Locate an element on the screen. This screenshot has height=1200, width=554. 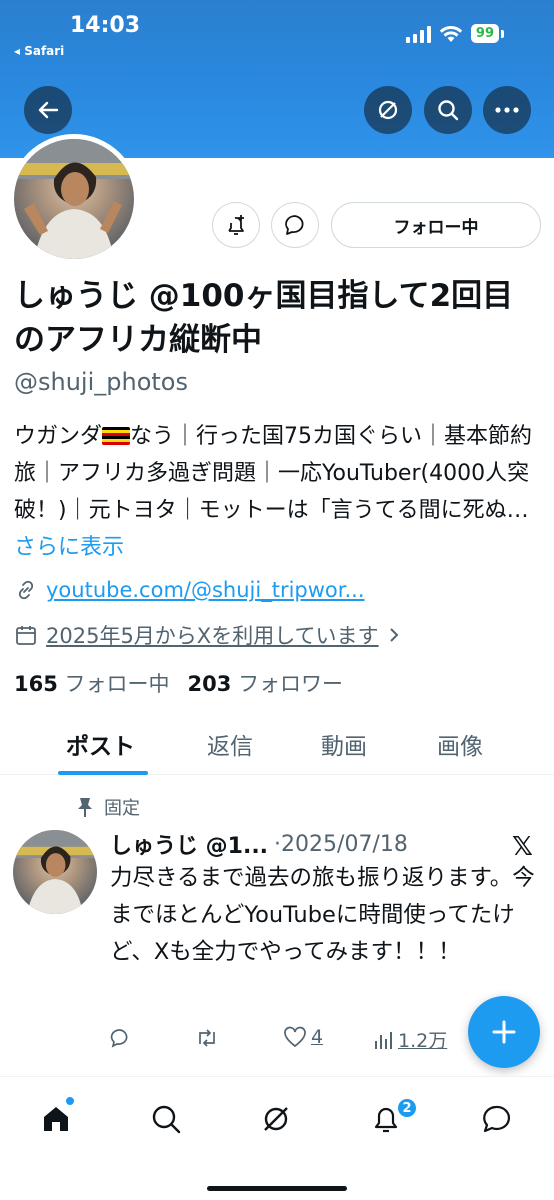
followers-count: 203 is located at coordinates (209, 684).